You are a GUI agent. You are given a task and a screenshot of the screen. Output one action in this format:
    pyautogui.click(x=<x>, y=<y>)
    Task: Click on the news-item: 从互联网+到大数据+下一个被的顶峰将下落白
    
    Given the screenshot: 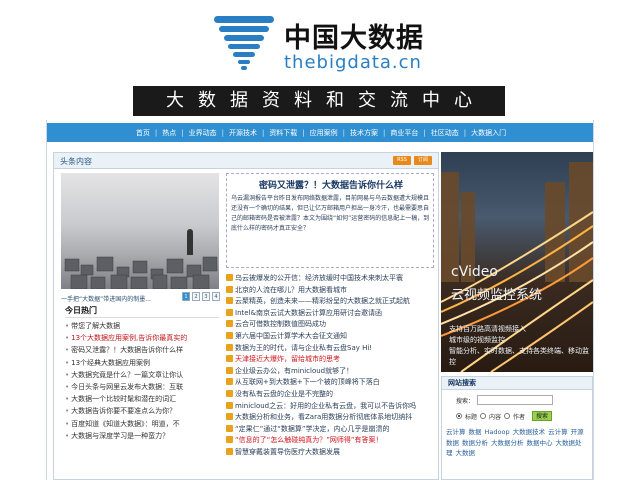 What is the action you would take?
    pyautogui.click(x=331, y=383)
    